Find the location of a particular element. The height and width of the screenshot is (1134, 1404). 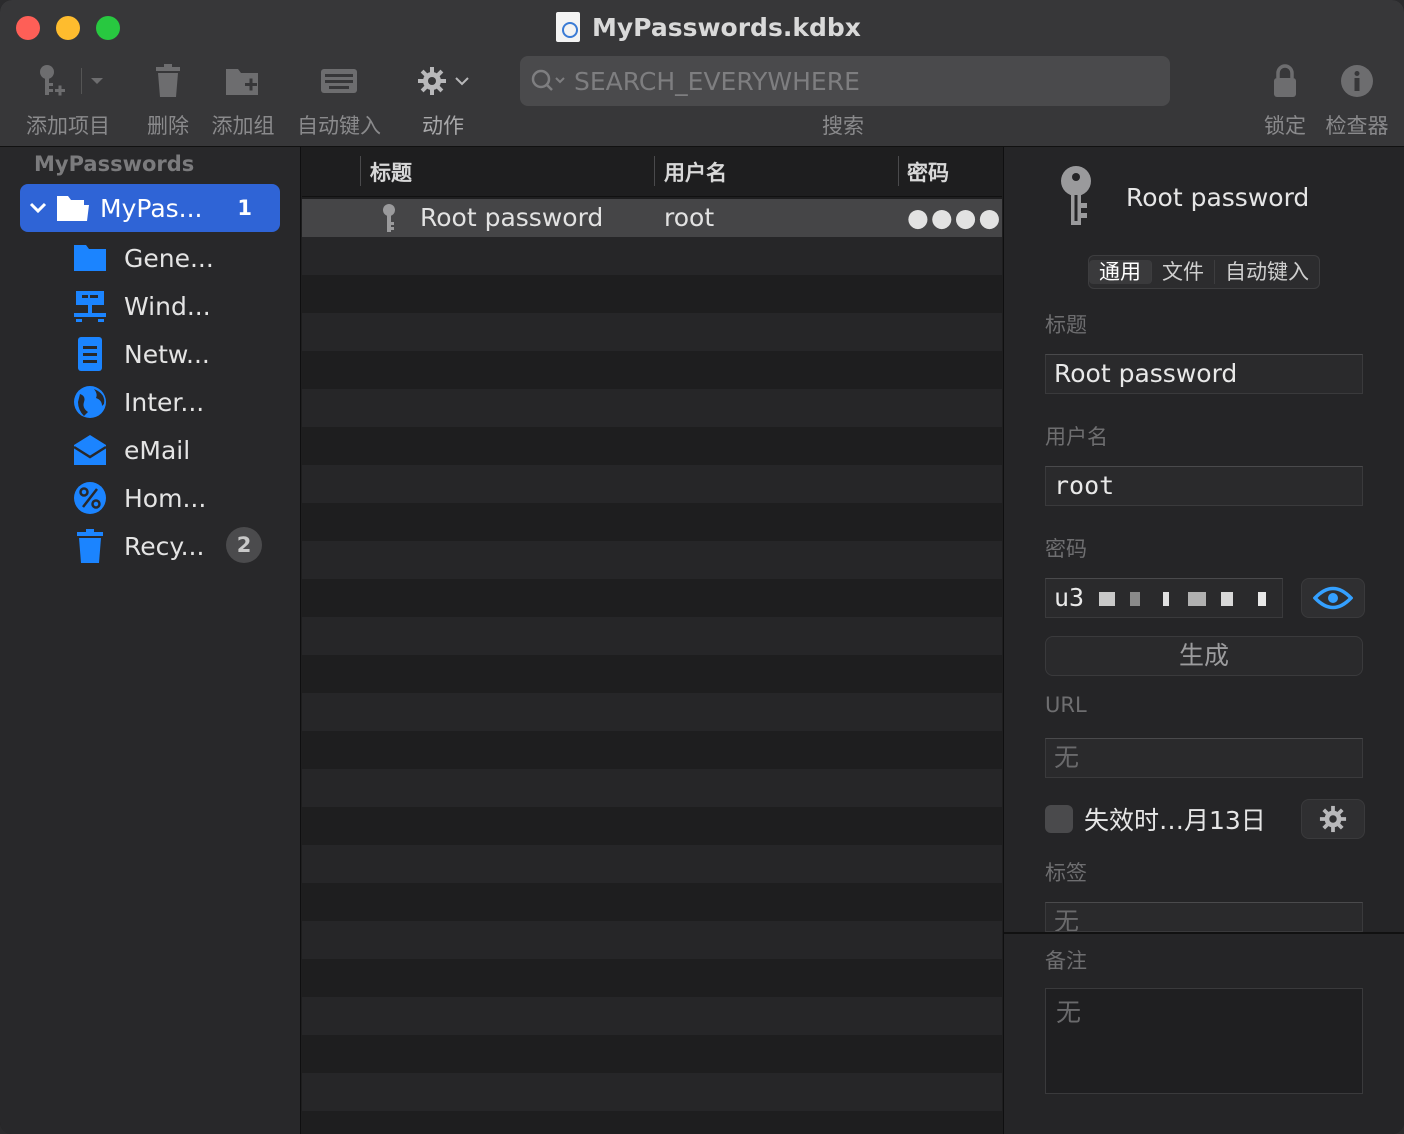

sidebar-item-root: MyPas... 1 is located at coordinates (150, 208).